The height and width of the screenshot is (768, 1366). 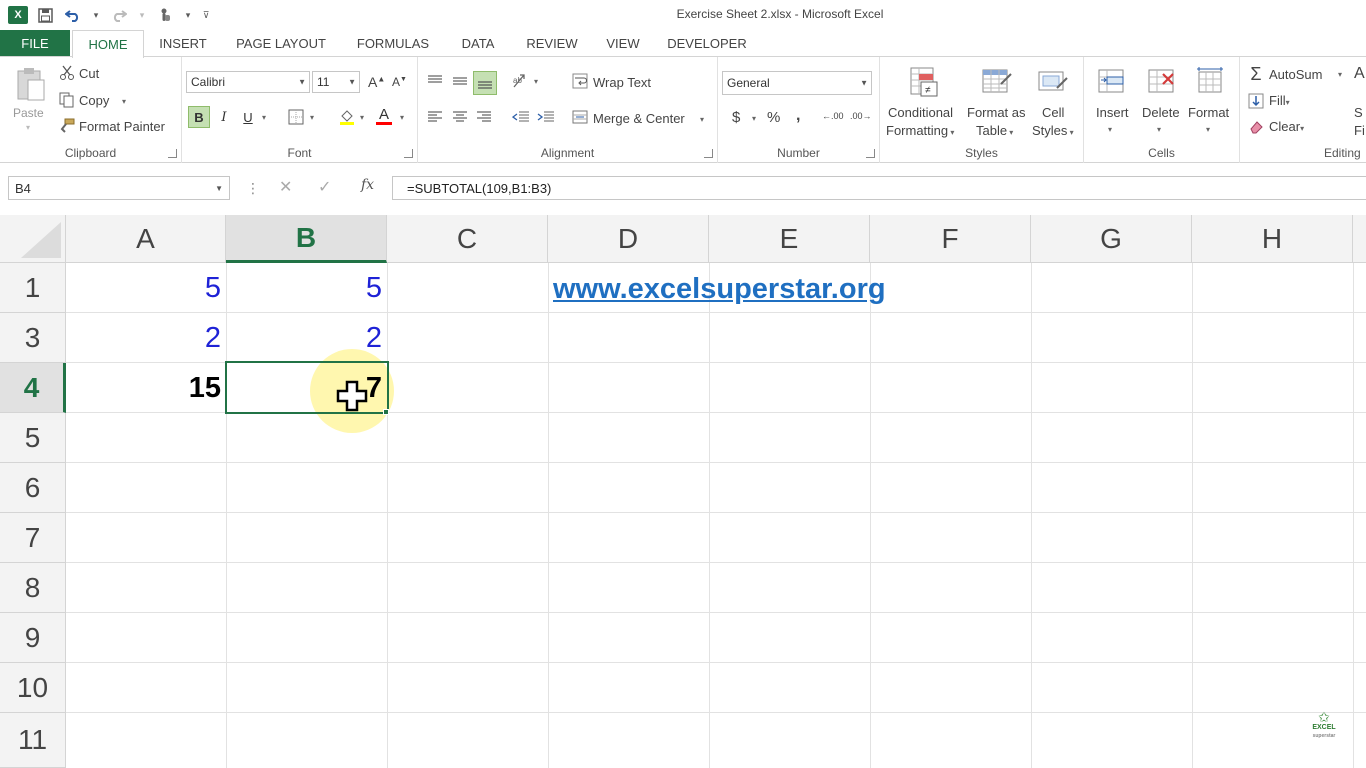 I want to click on align-center-icon, so click(x=460, y=117).